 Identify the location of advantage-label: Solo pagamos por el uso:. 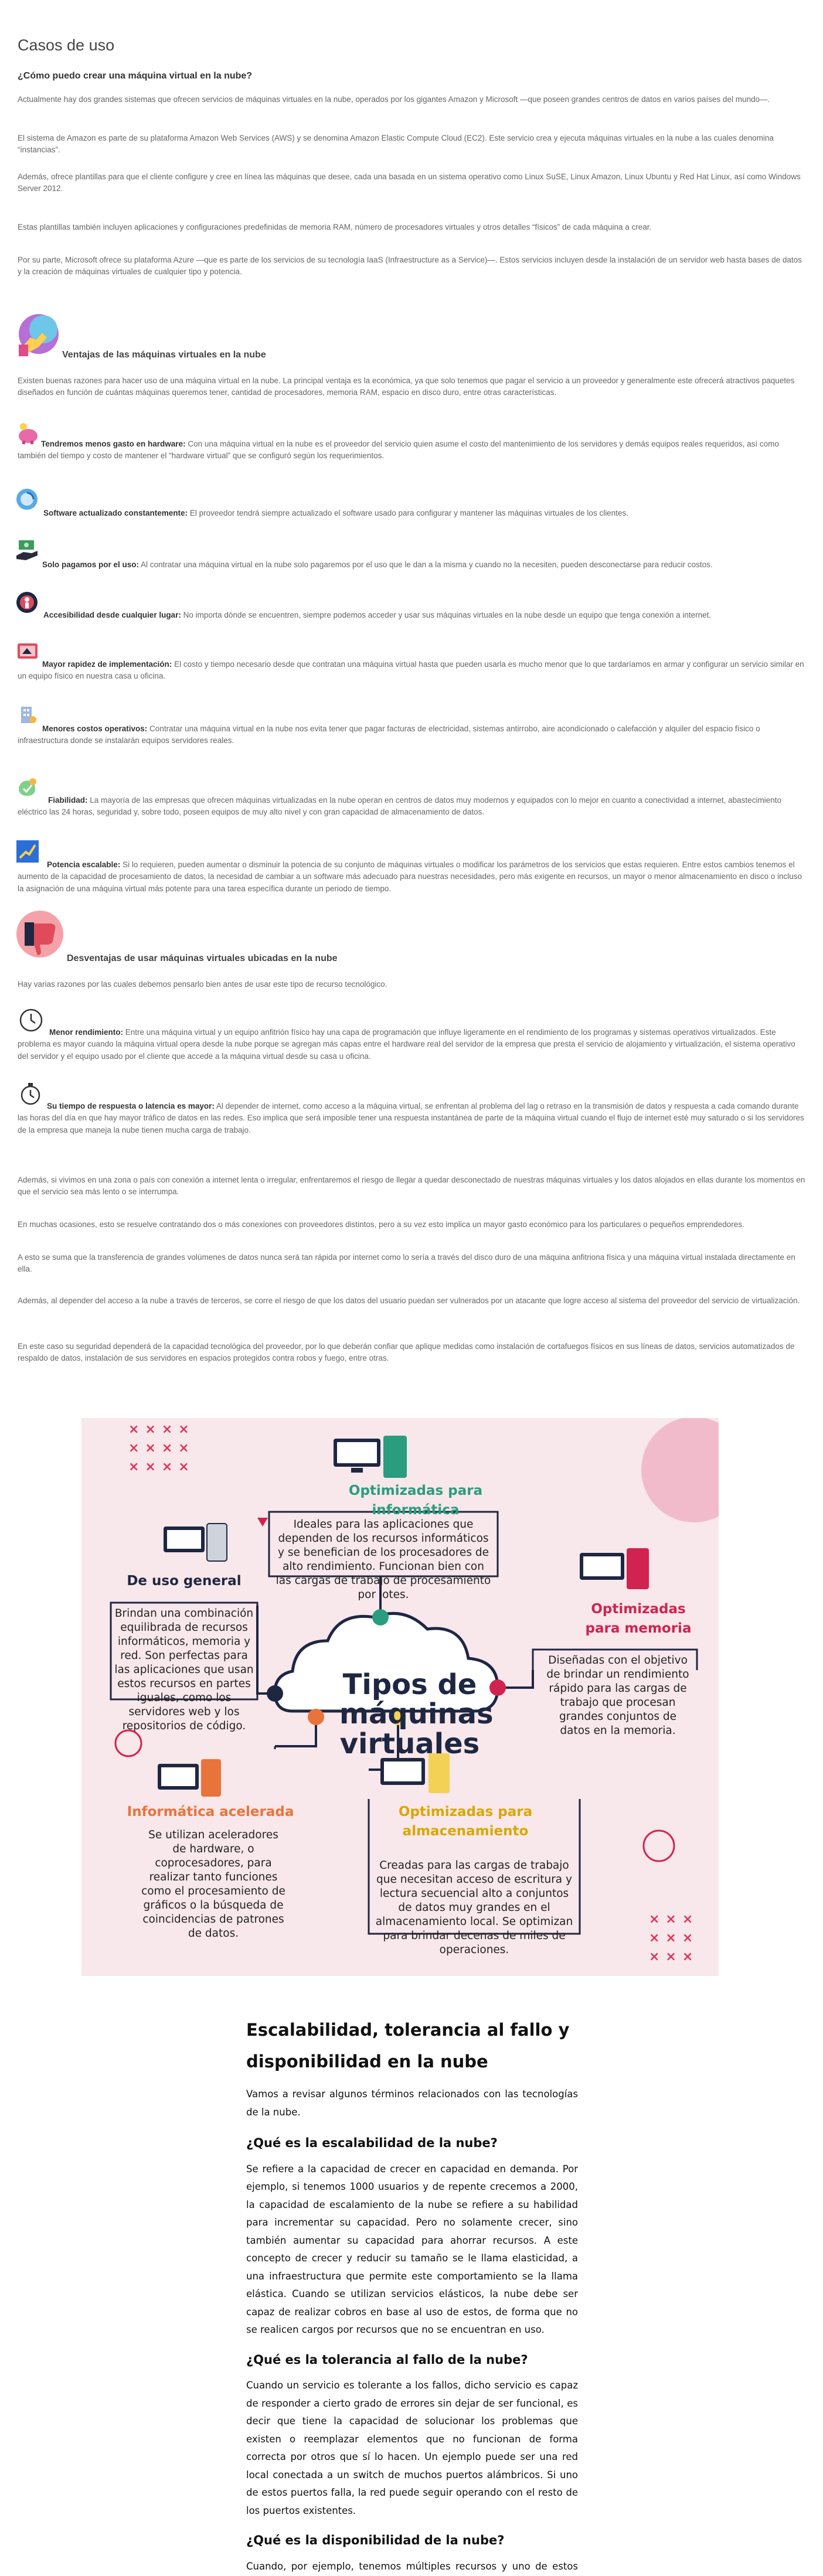
(91, 564).